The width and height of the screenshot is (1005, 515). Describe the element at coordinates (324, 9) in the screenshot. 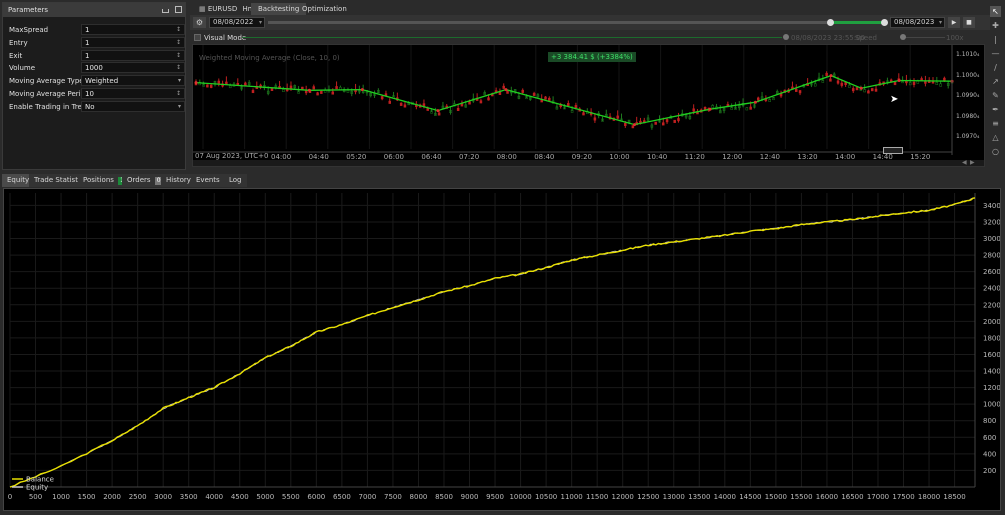

I see `tab-optimization: Optimization` at that location.